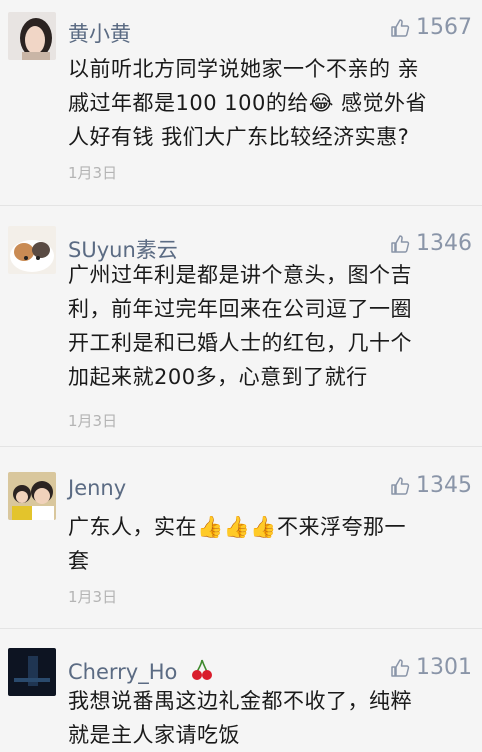 The image size is (482, 752). What do you see at coordinates (240, 309) in the screenshot?
I see `comment-line: 利，前年过完年回来在公司逗了一圈` at bounding box center [240, 309].